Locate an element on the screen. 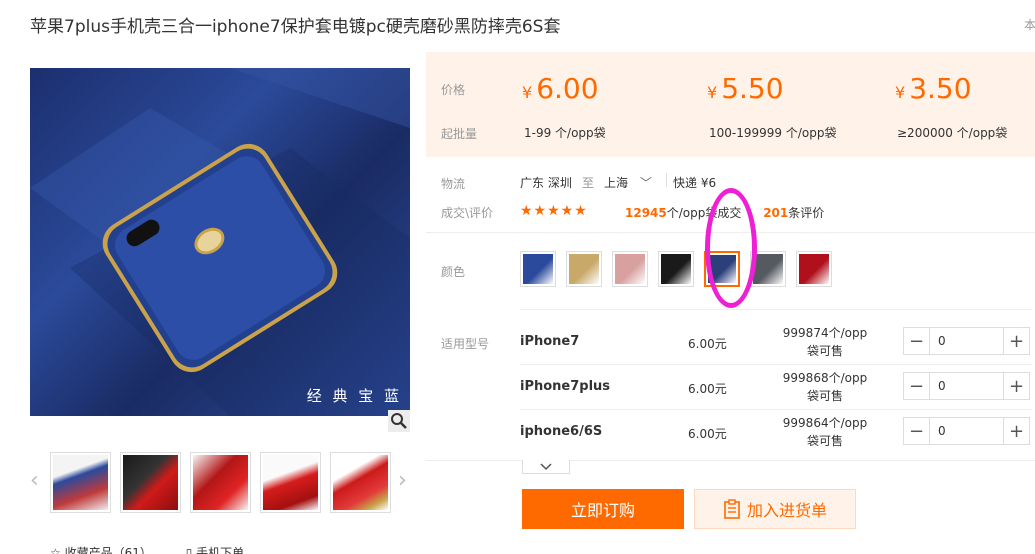 This screenshot has height=554, width=1035. mobile-order-link: 手机下单 is located at coordinates (220, 550).